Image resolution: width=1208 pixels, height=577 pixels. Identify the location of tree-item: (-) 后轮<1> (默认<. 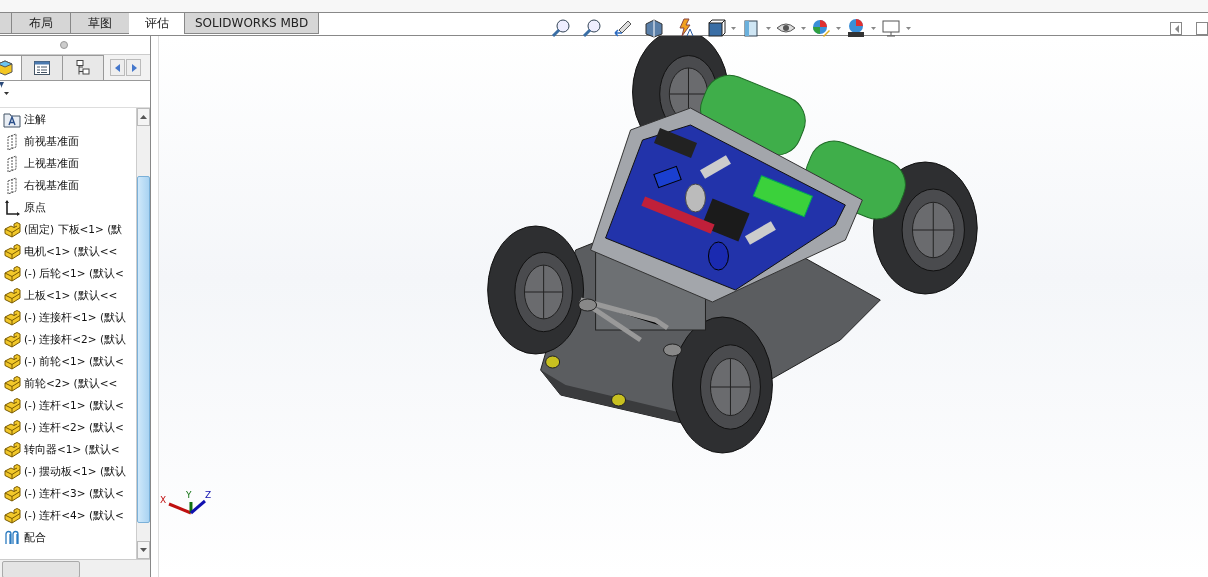
(68, 274).